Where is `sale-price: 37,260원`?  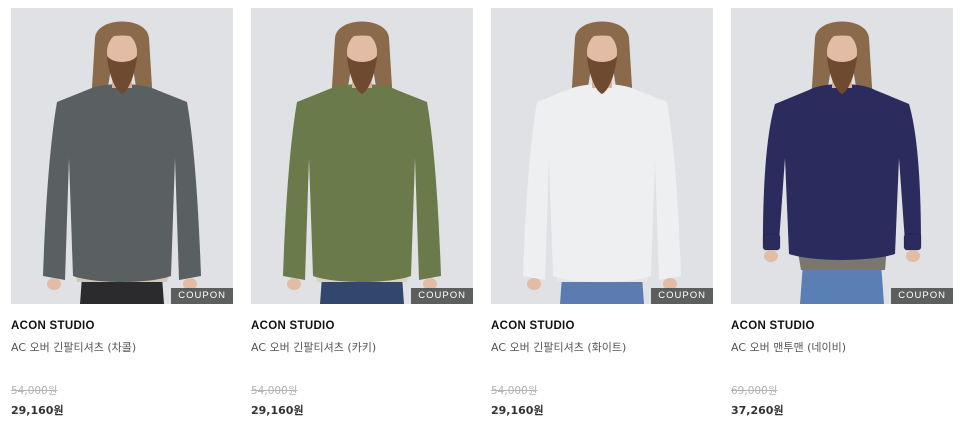 sale-price: 37,260원 is located at coordinates (757, 410).